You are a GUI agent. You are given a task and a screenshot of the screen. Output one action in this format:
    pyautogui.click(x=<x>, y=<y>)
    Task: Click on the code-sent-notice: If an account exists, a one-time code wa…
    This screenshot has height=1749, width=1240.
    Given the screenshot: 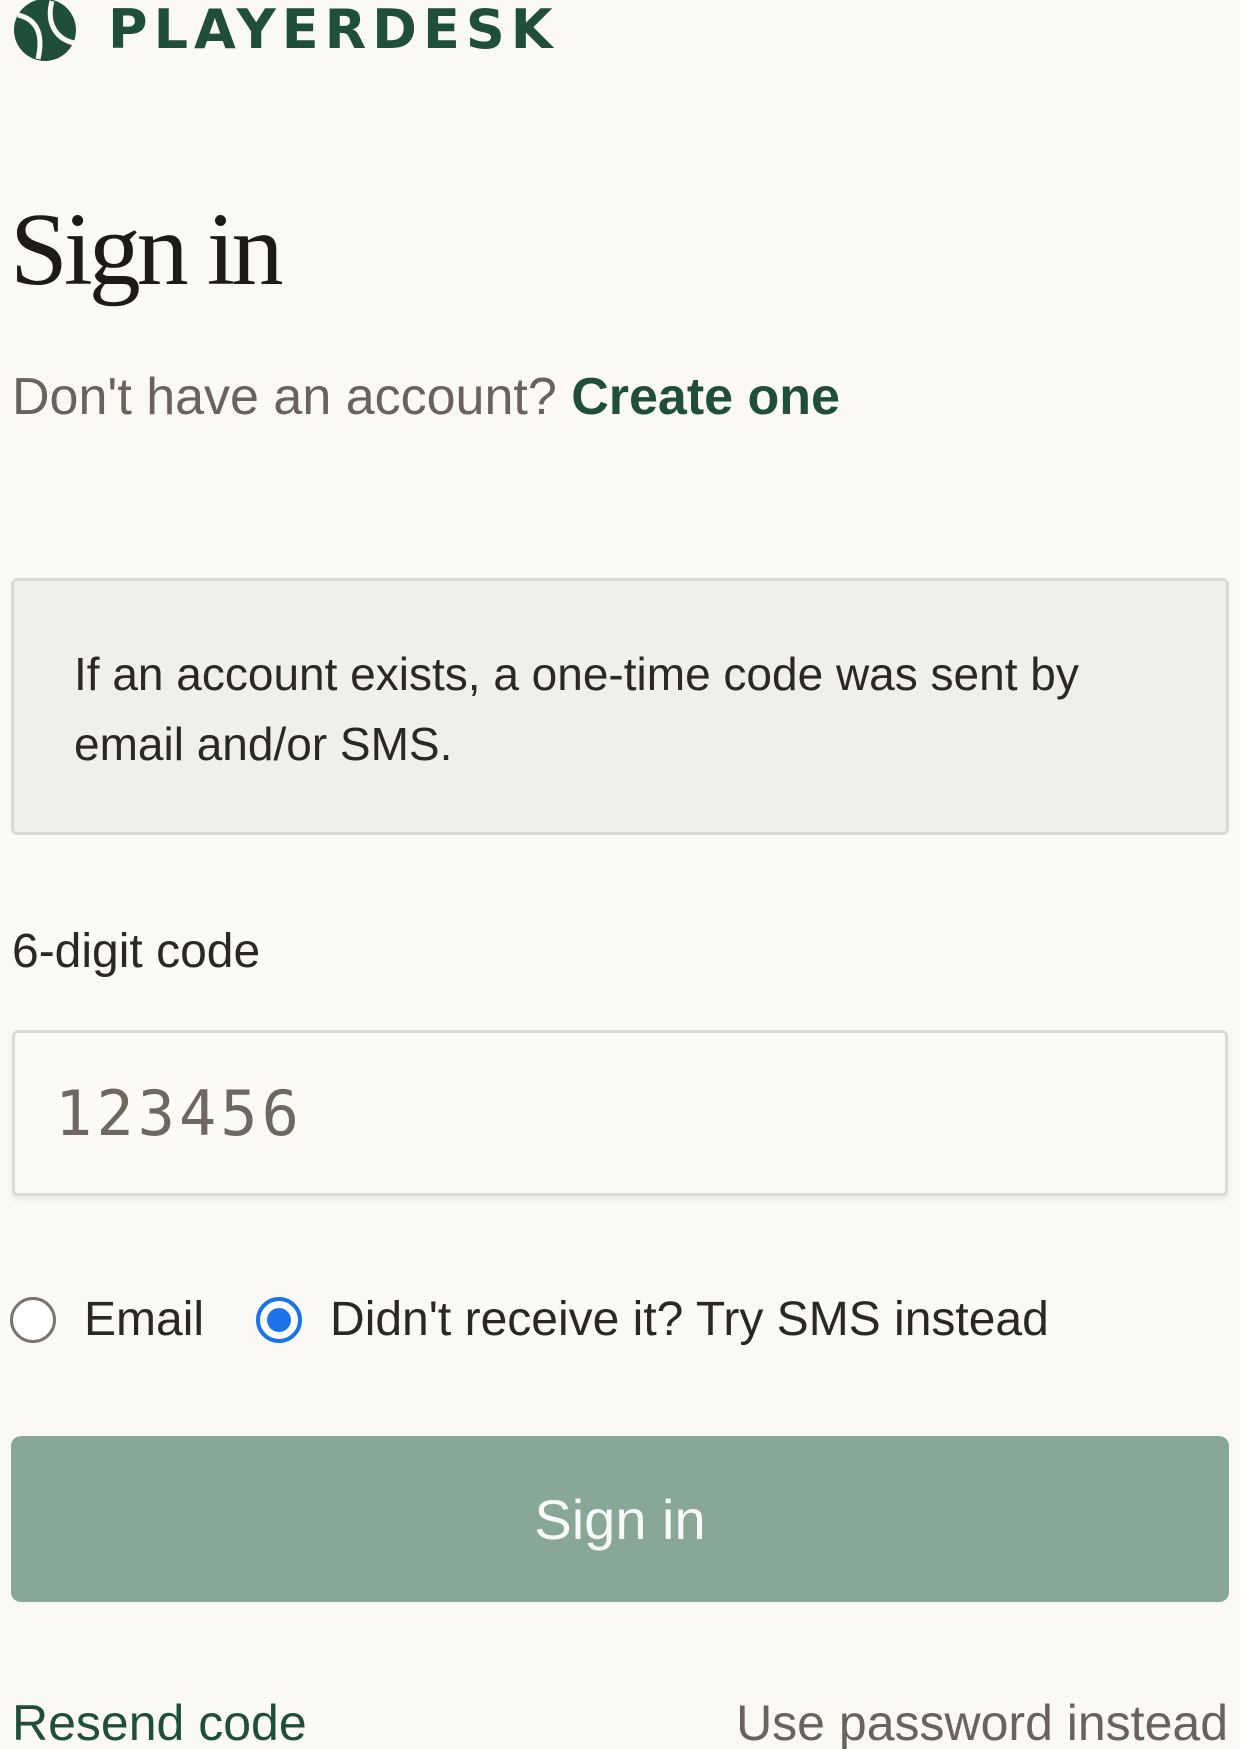 What is the action you would take?
    pyautogui.click(x=620, y=706)
    